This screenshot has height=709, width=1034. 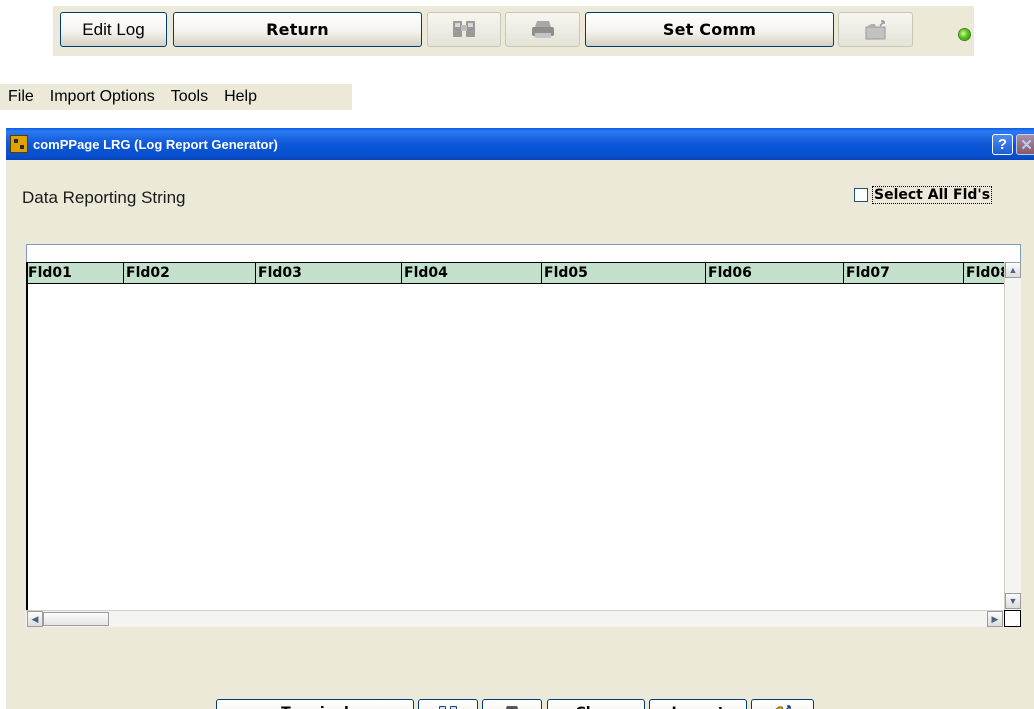 What do you see at coordinates (189, 97) in the screenshot?
I see `menu-tools: Tools` at bounding box center [189, 97].